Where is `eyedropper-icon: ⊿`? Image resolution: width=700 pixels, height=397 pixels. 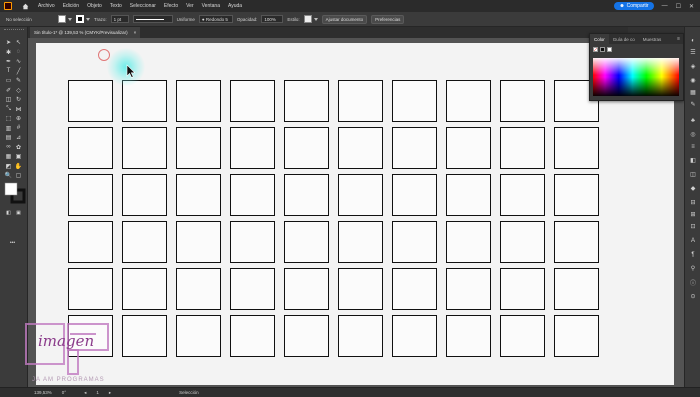 eyedropper-icon: ⊿ is located at coordinates (18, 137).